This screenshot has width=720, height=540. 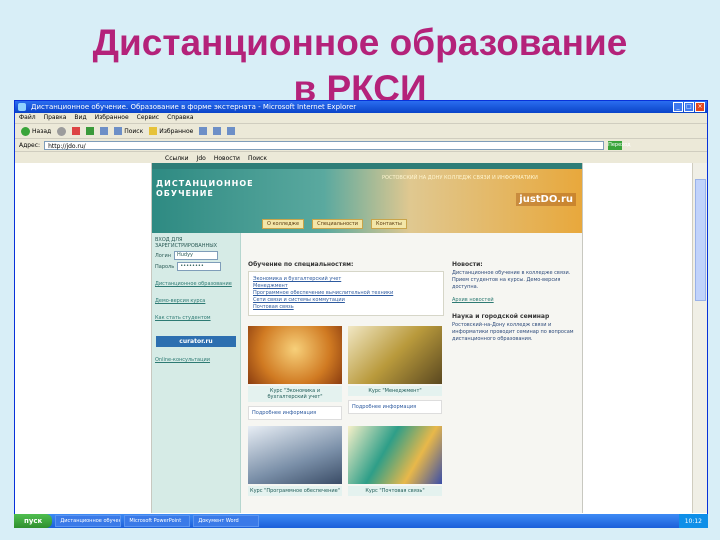 What do you see at coordinates (324, 145) in the screenshot?
I see `address-input: http://jdo.ru/` at bounding box center [324, 145].